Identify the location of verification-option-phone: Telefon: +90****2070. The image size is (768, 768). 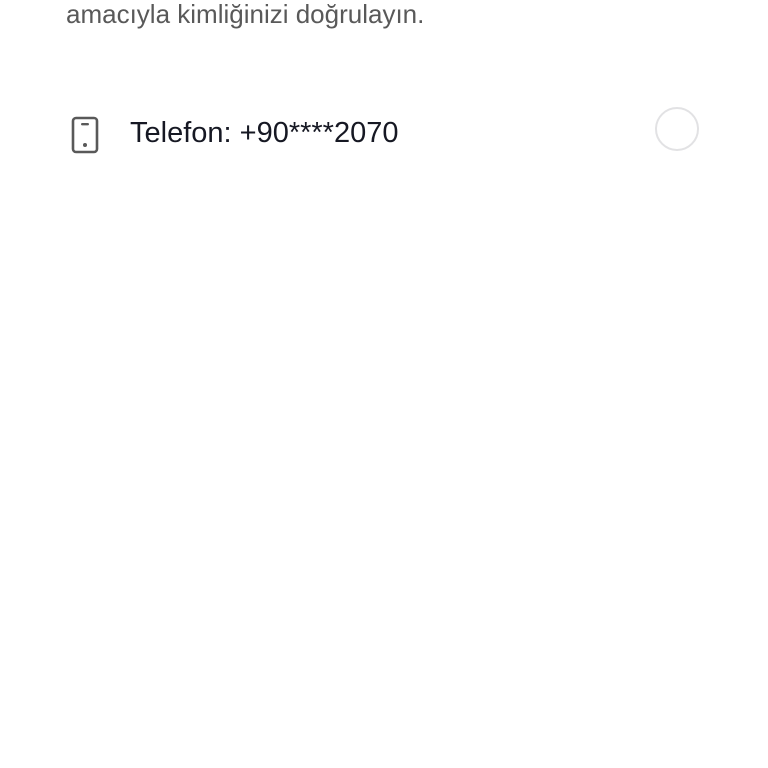
(384, 132).